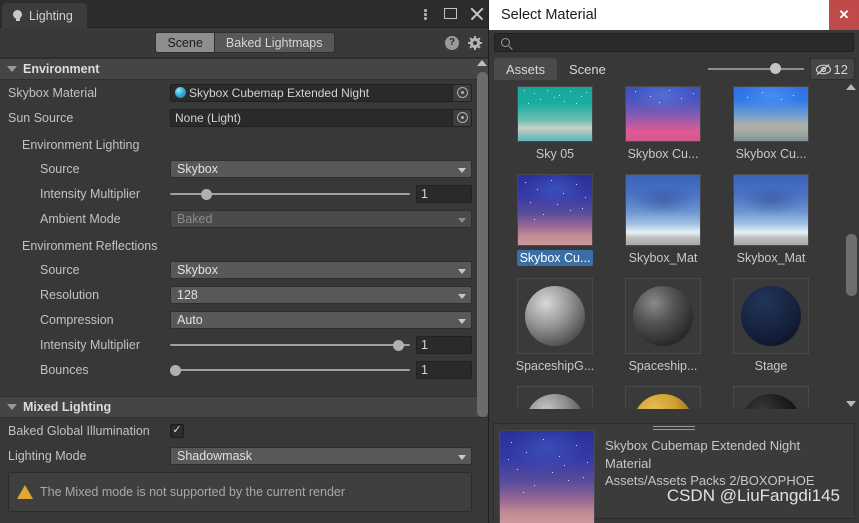 The height and width of the screenshot is (523, 859). What do you see at coordinates (628, 463) in the screenshot?
I see `preview-type: Material` at bounding box center [628, 463].